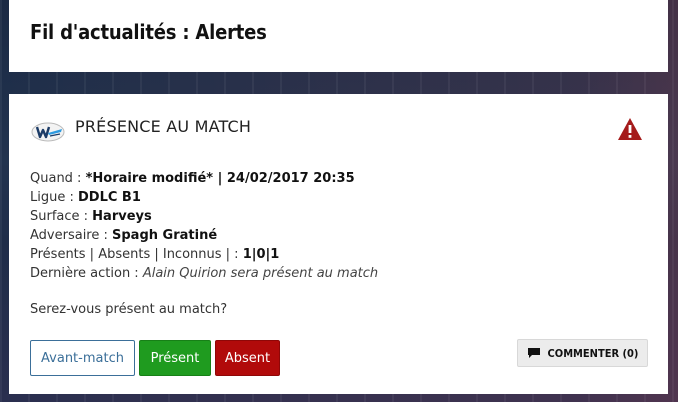 This screenshot has height=402, width=678. What do you see at coordinates (148, 32) in the screenshot?
I see `page-title: Fil d'actualités : Alertes` at bounding box center [148, 32].